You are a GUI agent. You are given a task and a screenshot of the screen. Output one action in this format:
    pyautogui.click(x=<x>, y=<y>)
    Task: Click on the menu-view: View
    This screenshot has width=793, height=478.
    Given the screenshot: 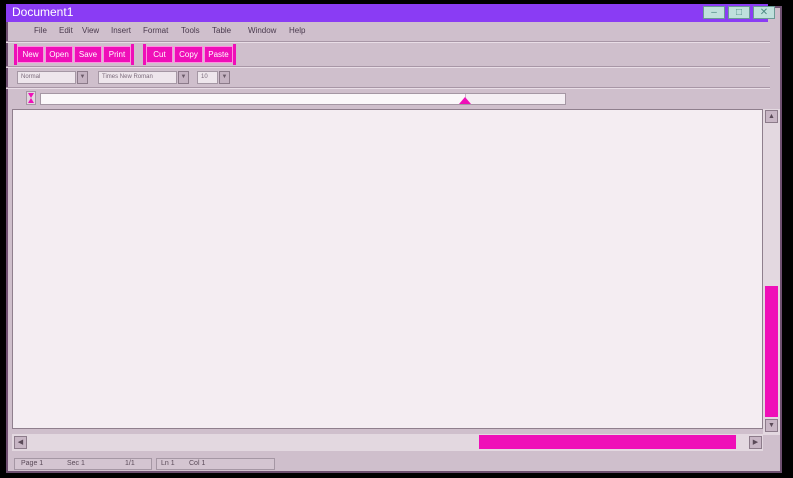 What is the action you would take?
    pyautogui.click(x=90, y=30)
    